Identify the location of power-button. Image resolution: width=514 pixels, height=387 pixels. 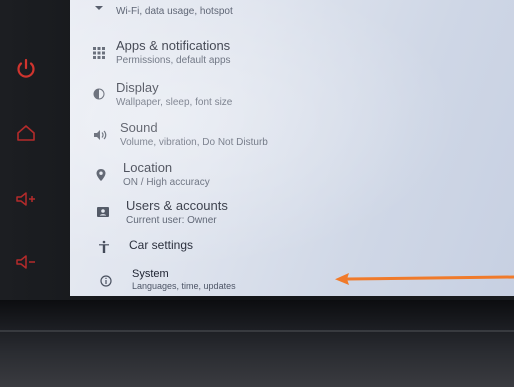
(26, 69).